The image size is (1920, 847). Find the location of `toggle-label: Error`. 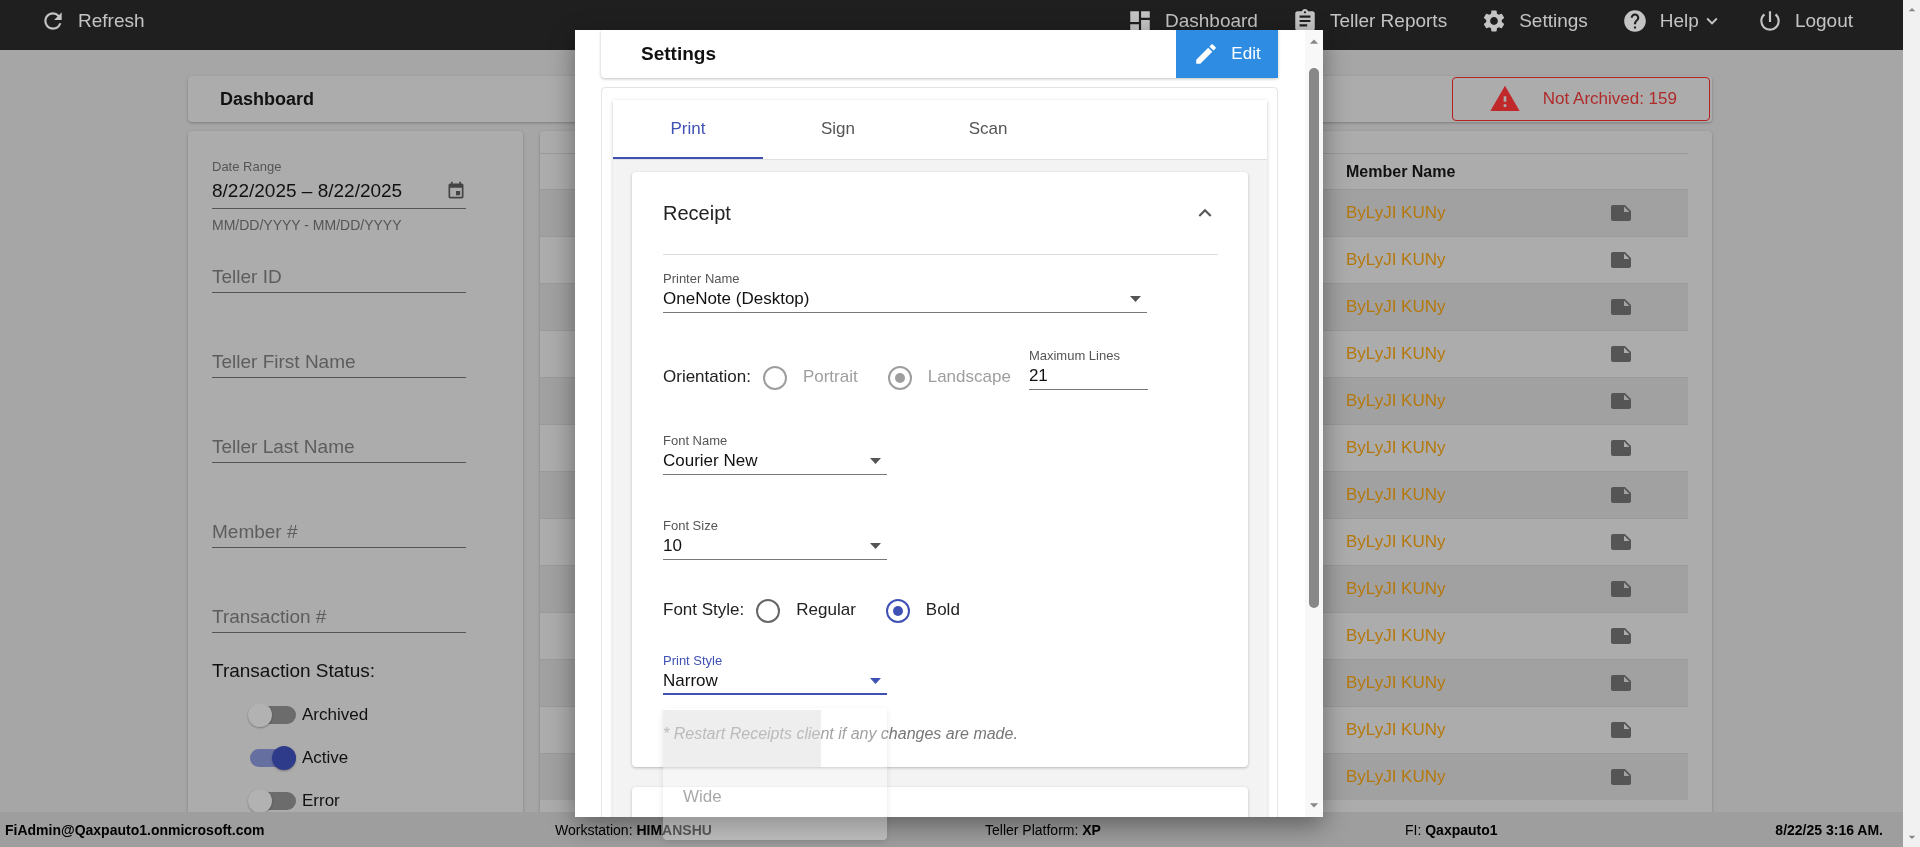

toggle-label: Error is located at coordinates (321, 801).